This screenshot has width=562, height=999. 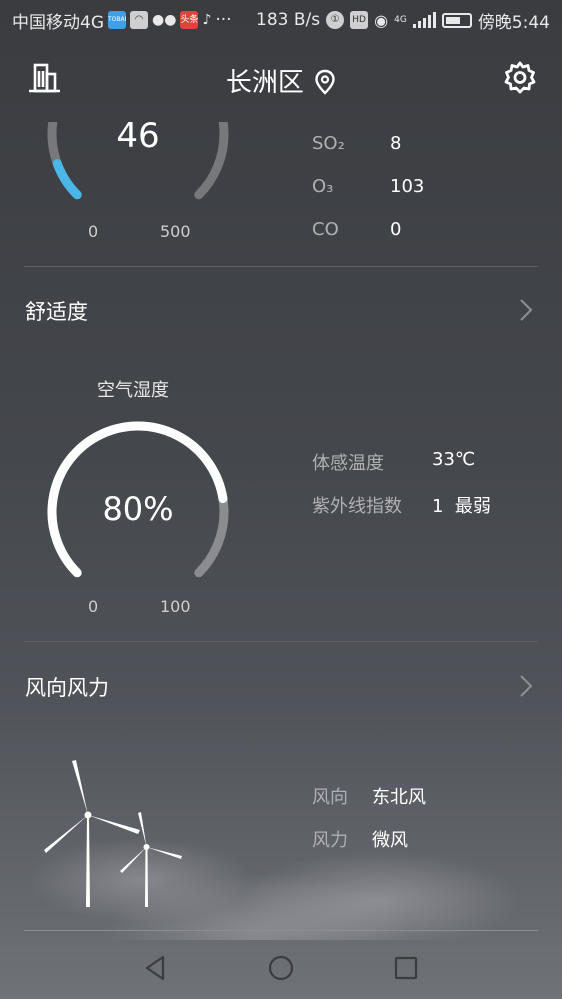 What do you see at coordinates (348, 463) in the screenshot?
I see `feels-like-label: 体感温度` at bounding box center [348, 463].